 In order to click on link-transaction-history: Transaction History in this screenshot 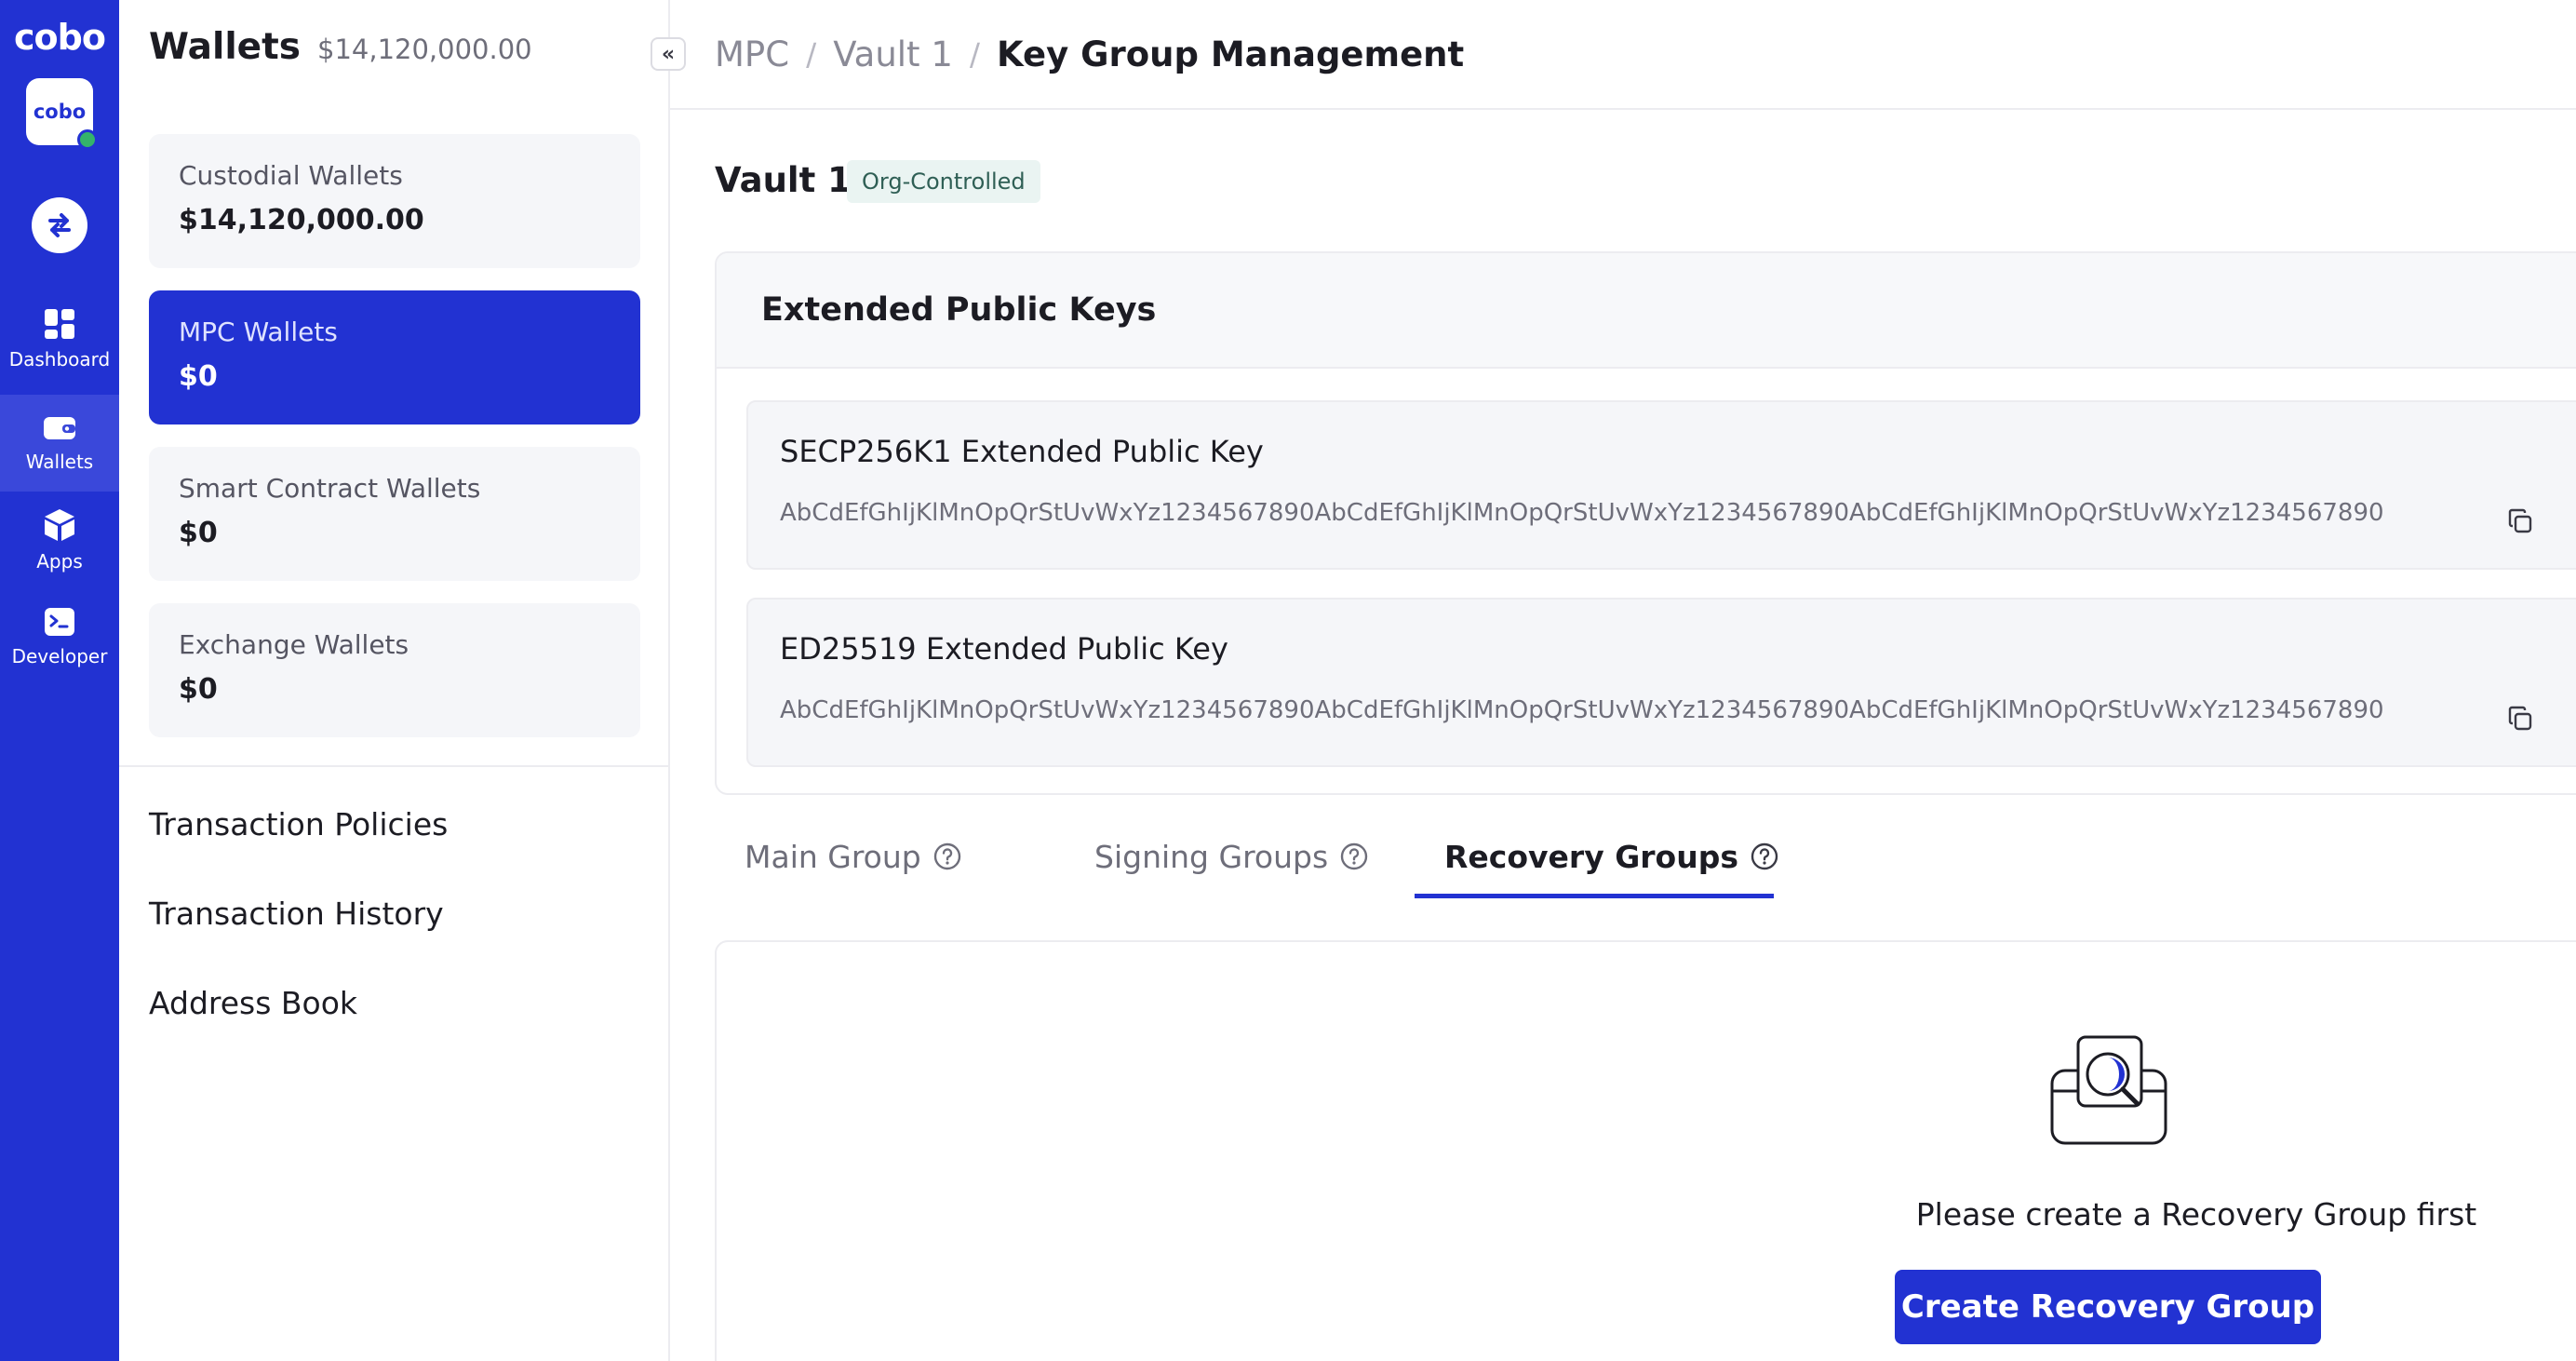, I will do `click(296, 914)`.